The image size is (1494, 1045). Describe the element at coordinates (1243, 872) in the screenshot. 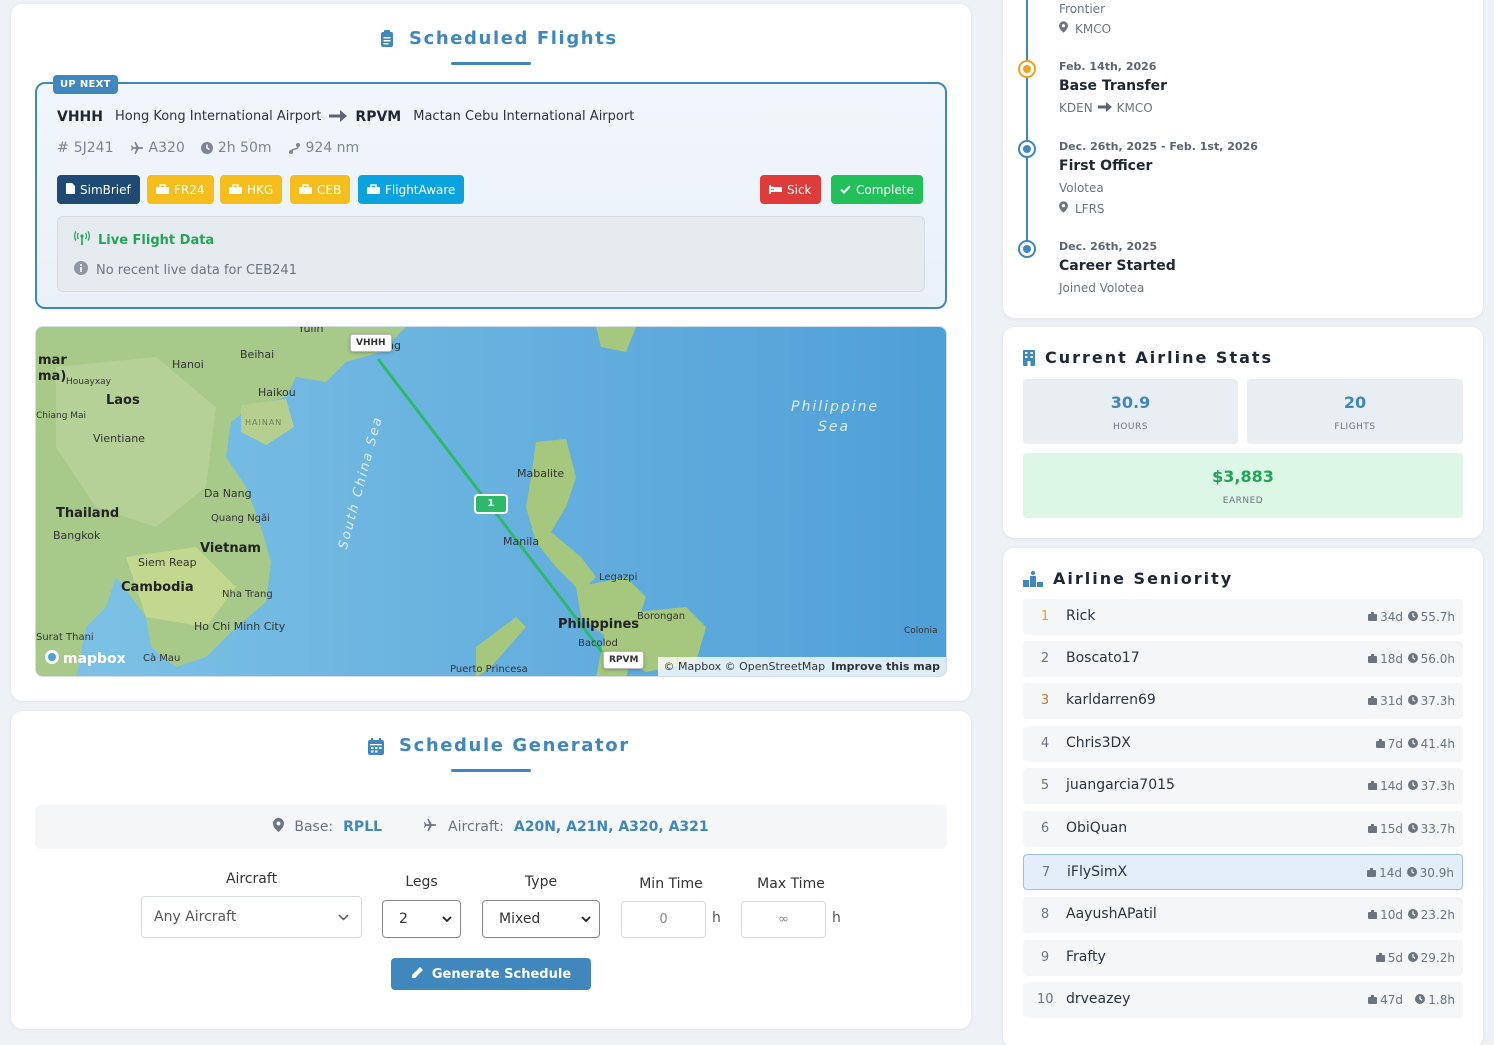

I see `seniority-row: 7 iFlySimX 14d 30.9h` at that location.